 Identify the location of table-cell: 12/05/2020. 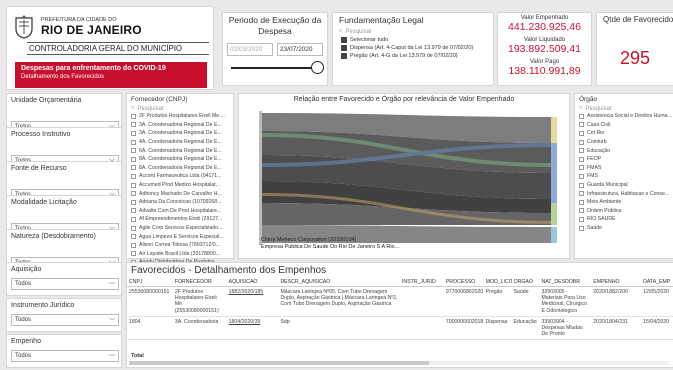
(656, 292).